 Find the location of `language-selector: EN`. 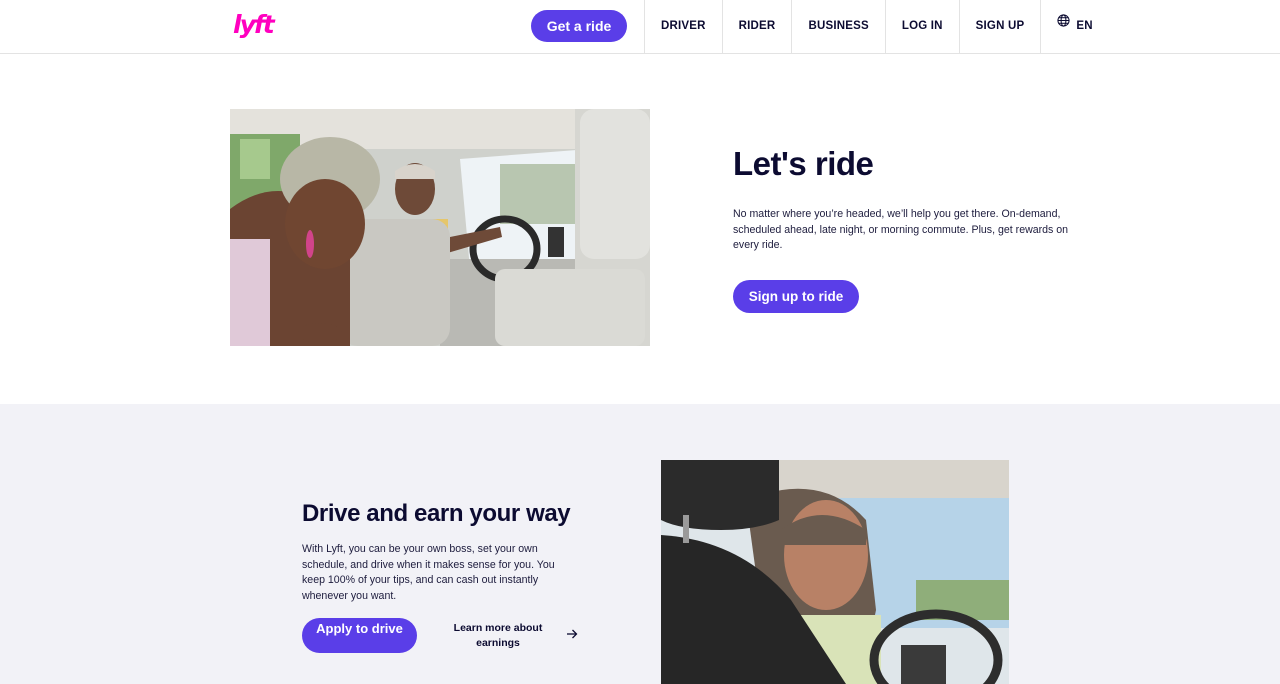

language-selector: EN is located at coordinates (1074, 26).